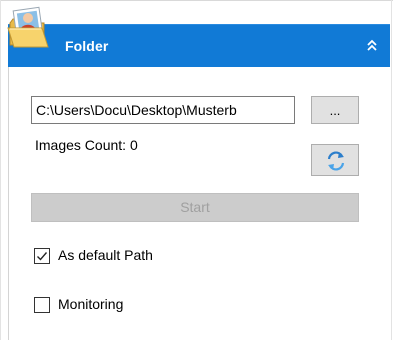 The image size is (393, 340). I want to click on default-path-label: As default Path, so click(105, 255).